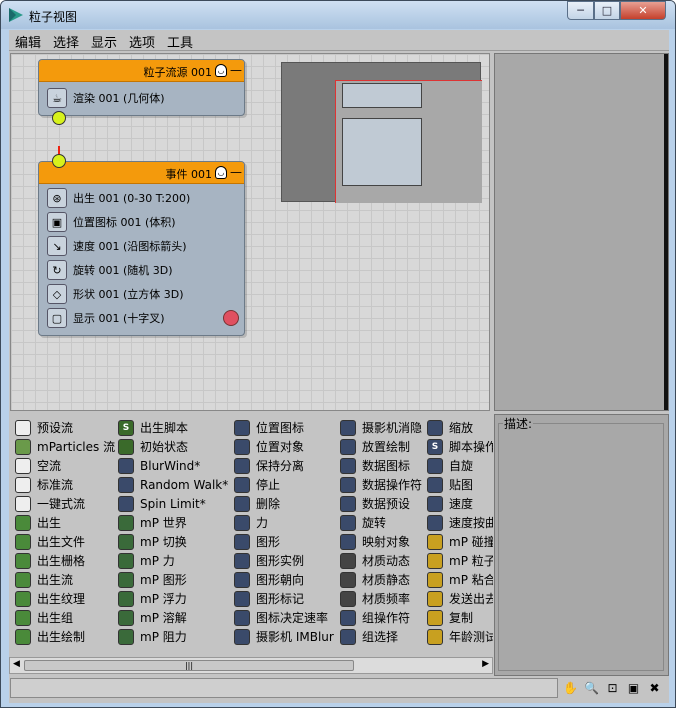 Image resolution: width=676 pixels, height=708 pixels. I want to click on parameters-panel, so click(581, 232).